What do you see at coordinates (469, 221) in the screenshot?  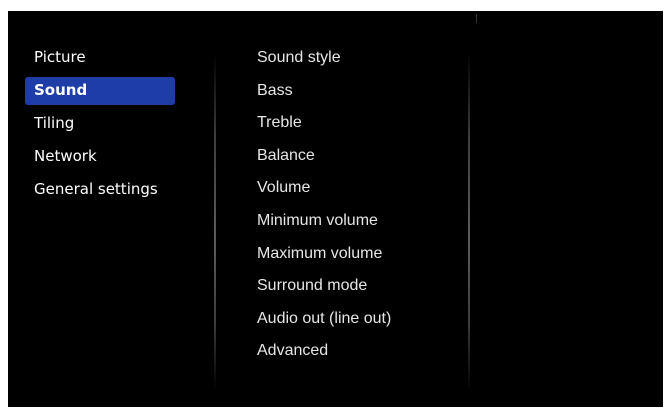 I see `column-divider-right` at bounding box center [469, 221].